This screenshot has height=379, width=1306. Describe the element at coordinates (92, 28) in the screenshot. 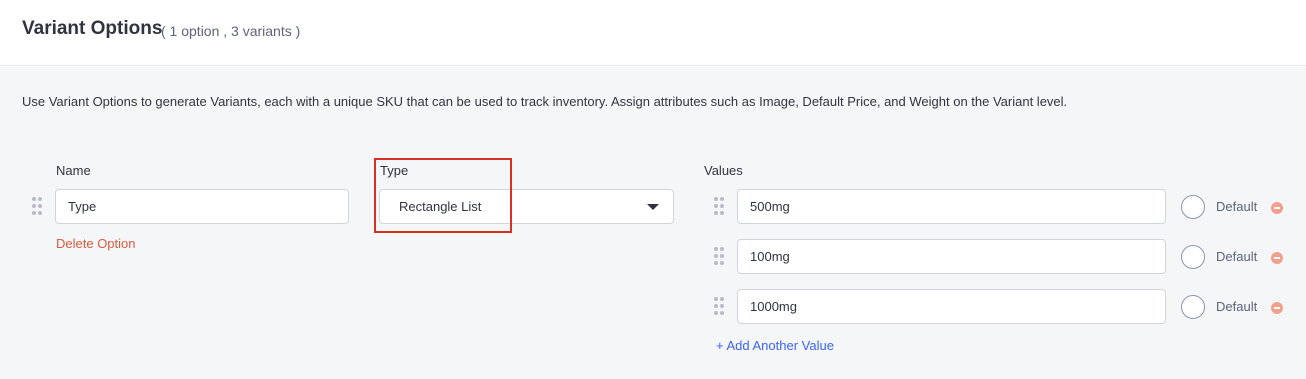

I see `panel-title: Variant Options` at that location.